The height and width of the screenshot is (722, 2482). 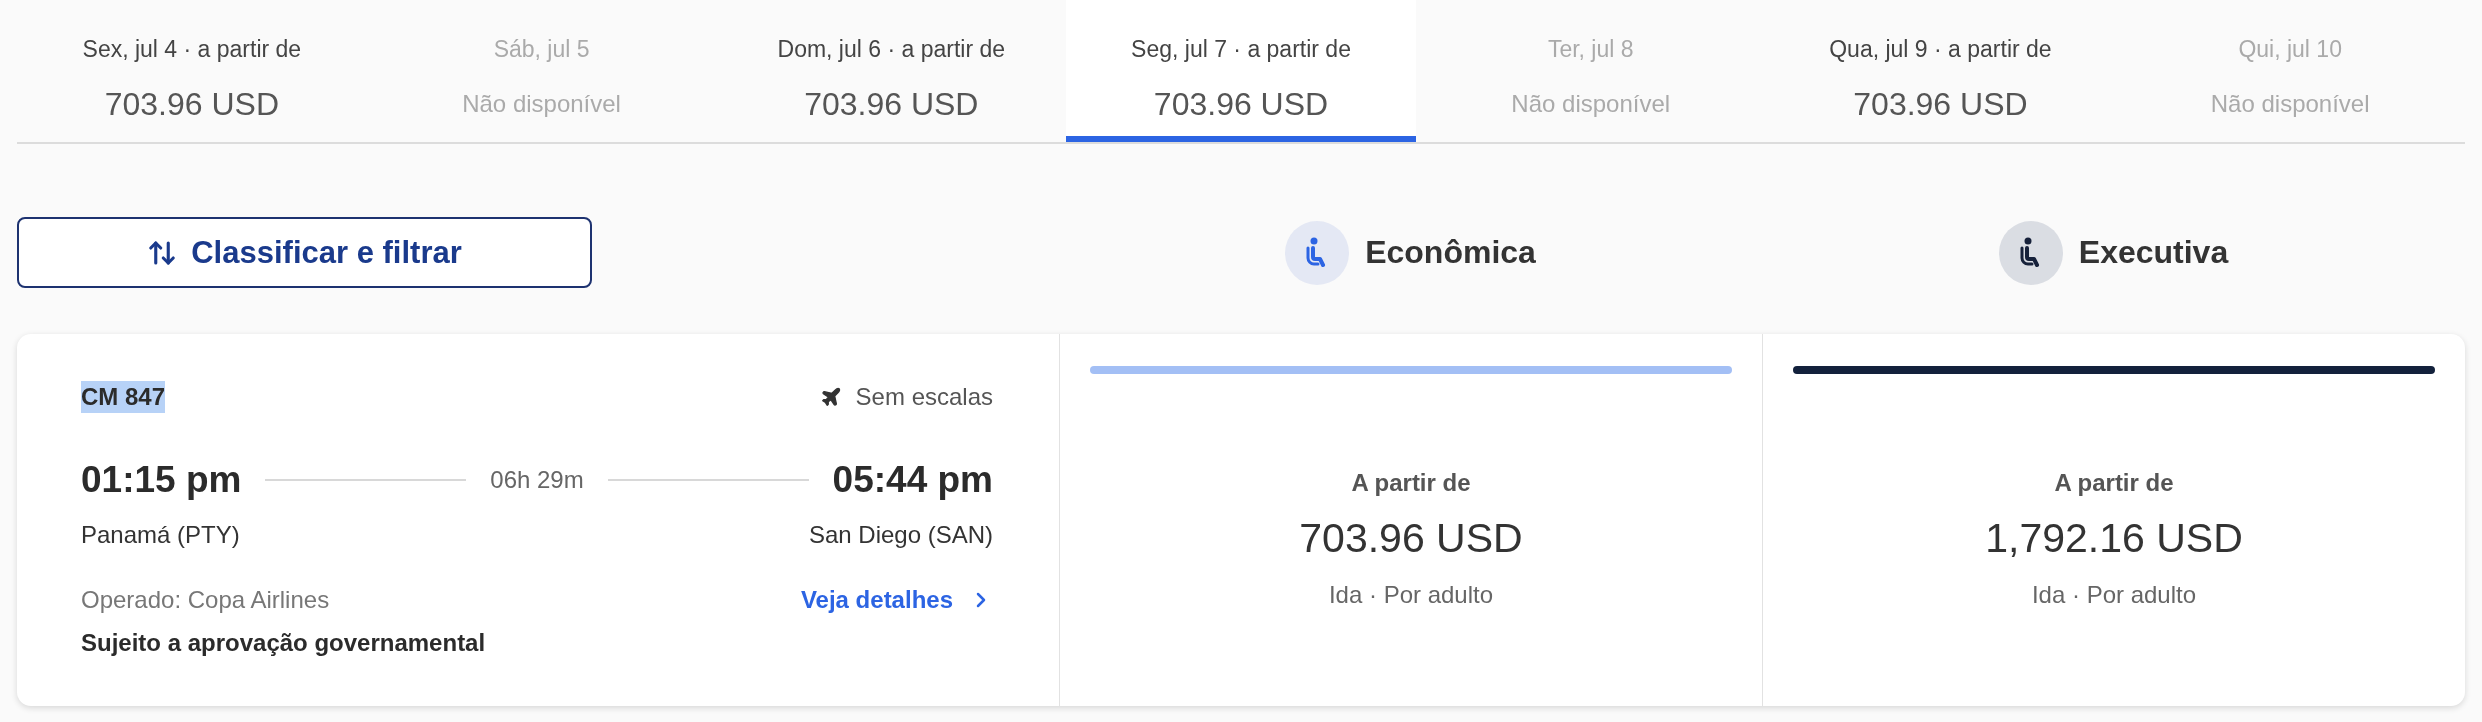 I want to click on plane-icon, so click(x=830, y=397).